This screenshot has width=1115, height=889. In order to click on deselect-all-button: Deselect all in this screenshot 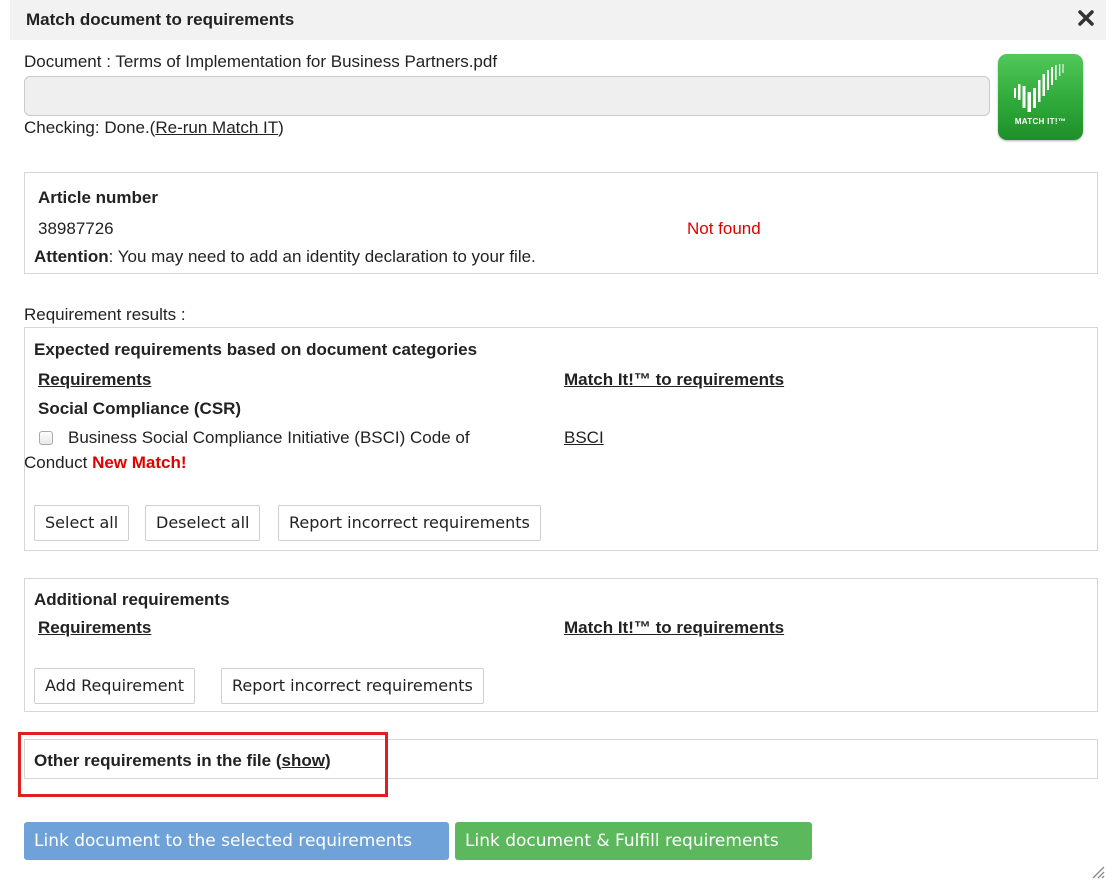, I will do `click(203, 523)`.